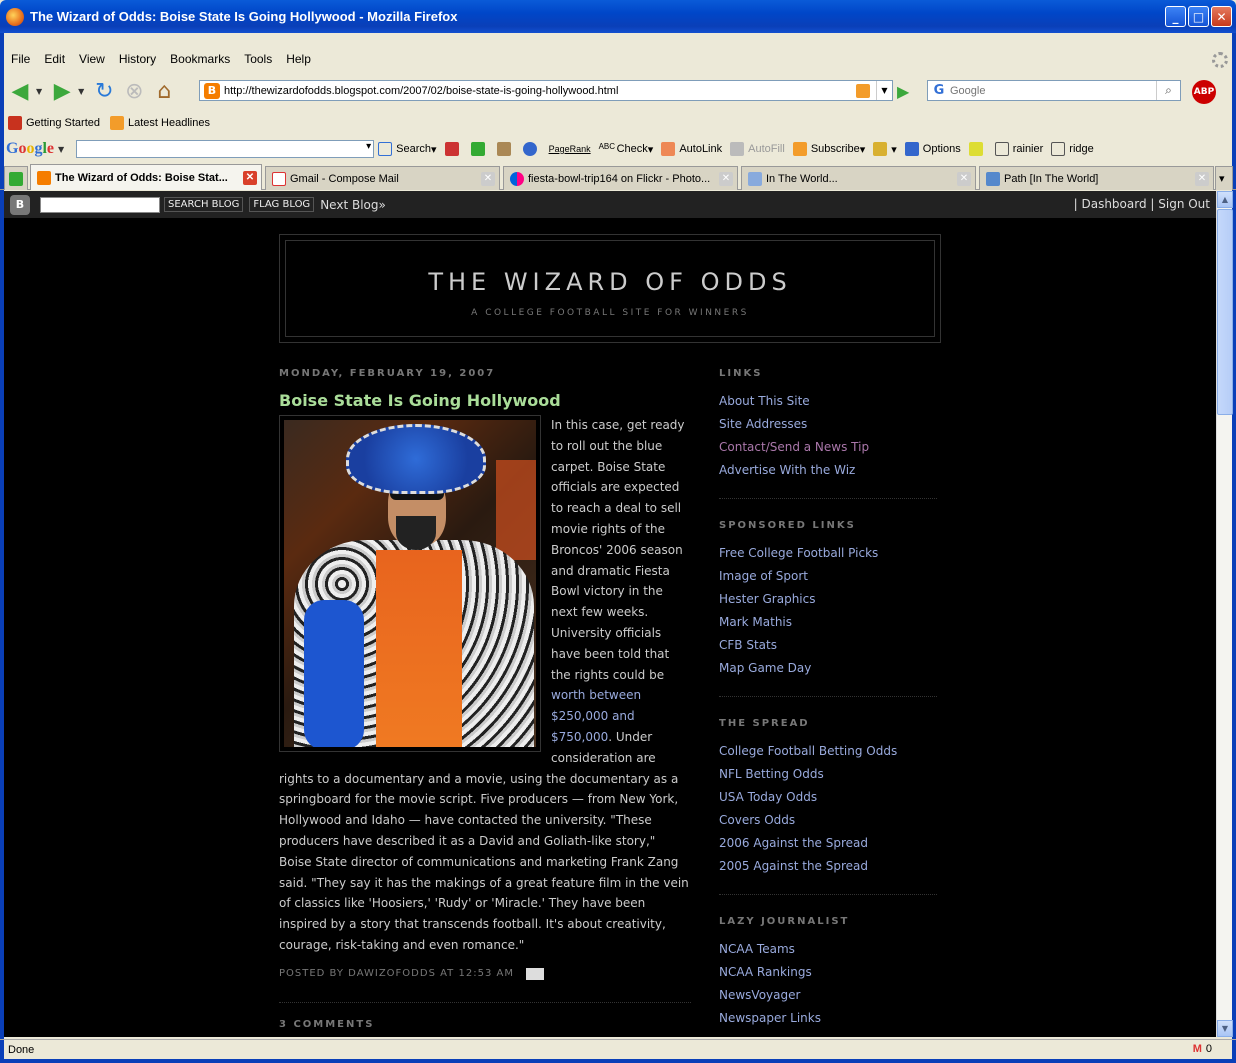  Describe the element at coordinates (30, 149) in the screenshot. I see `google-logo: Google` at that location.